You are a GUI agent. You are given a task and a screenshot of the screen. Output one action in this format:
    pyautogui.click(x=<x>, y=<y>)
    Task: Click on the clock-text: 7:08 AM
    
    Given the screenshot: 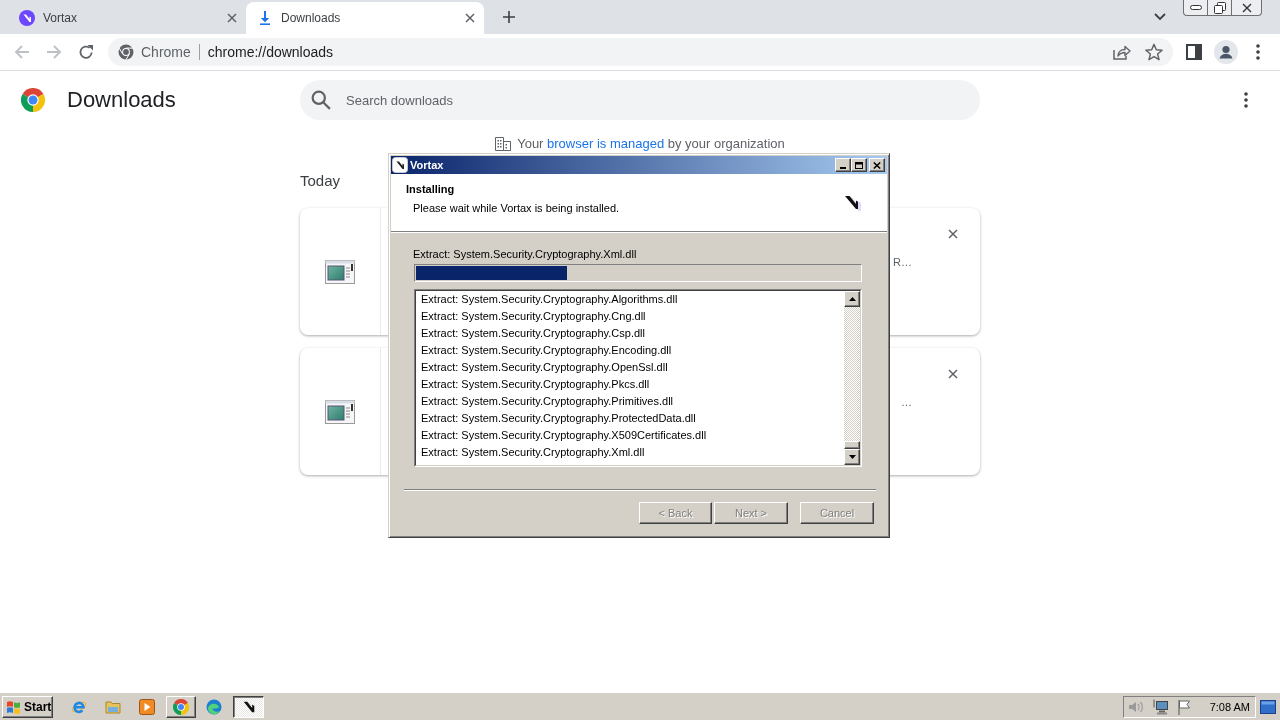 What is the action you would take?
    pyautogui.click(x=1229, y=706)
    